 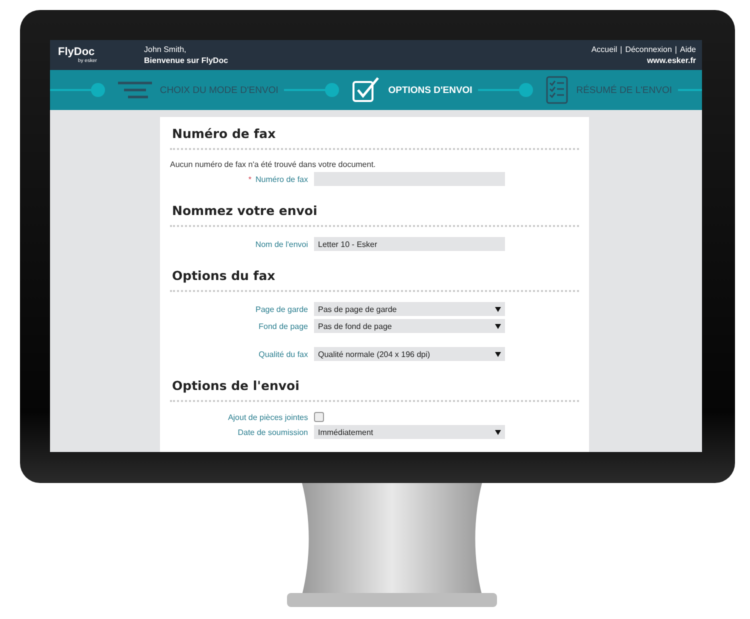 What do you see at coordinates (671, 60) in the screenshot?
I see `site-link: www.esker.fr` at bounding box center [671, 60].